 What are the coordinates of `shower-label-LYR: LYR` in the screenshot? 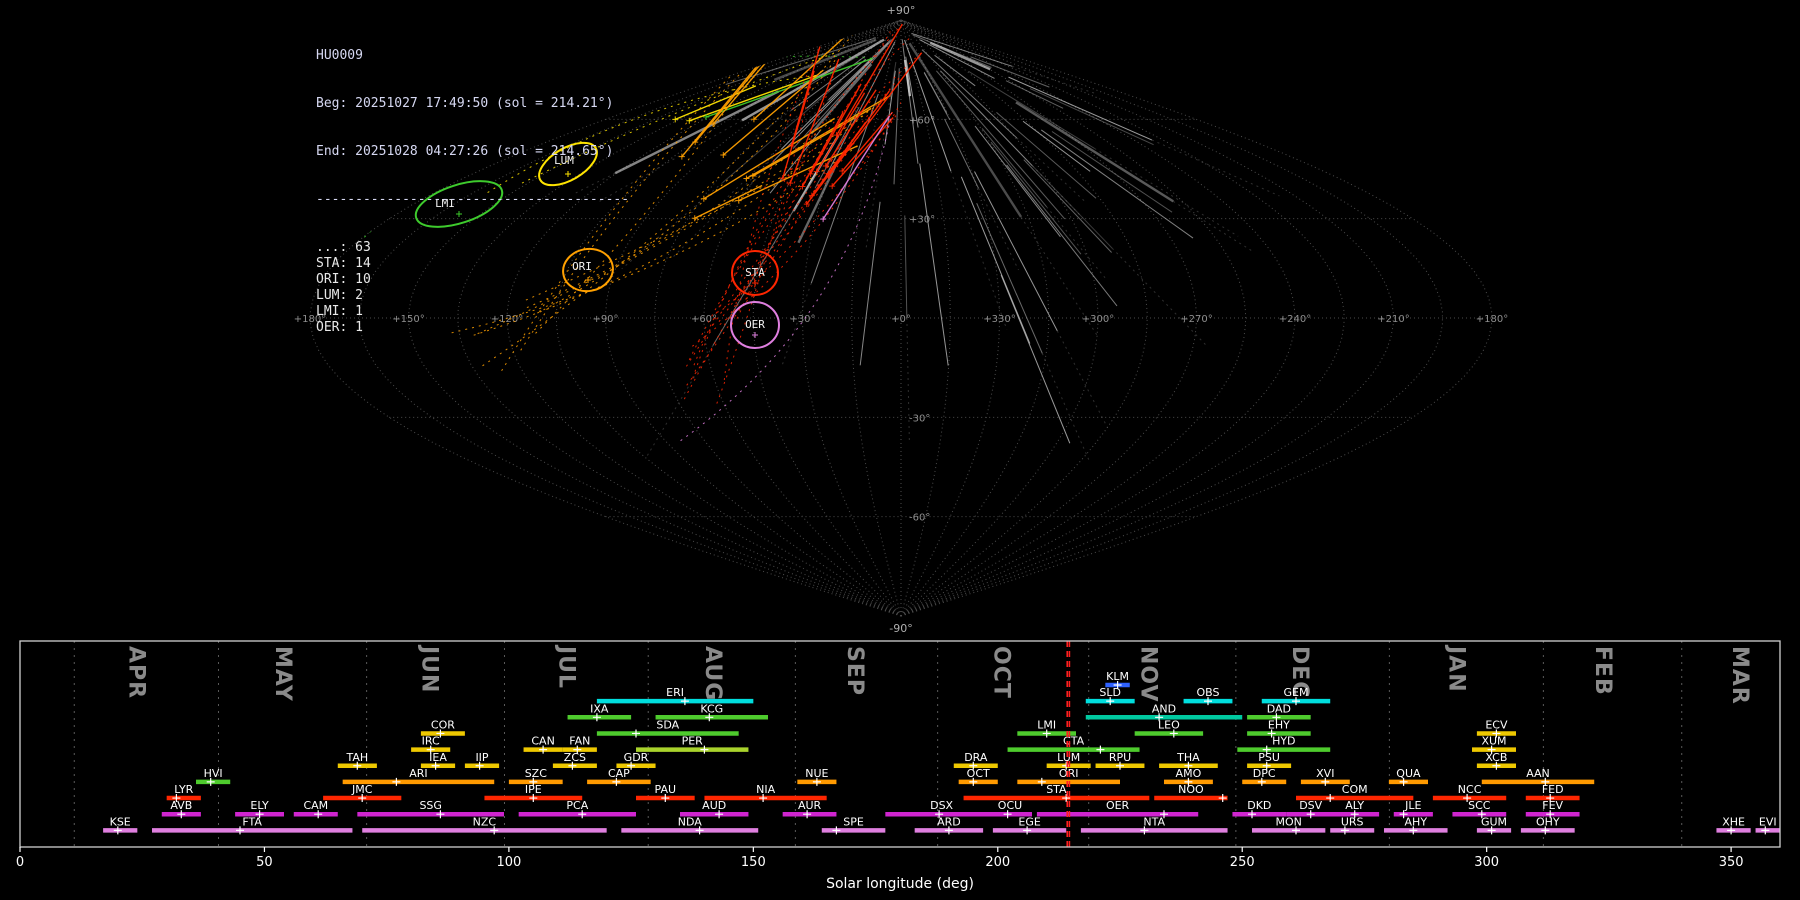 It's located at (183, 789).